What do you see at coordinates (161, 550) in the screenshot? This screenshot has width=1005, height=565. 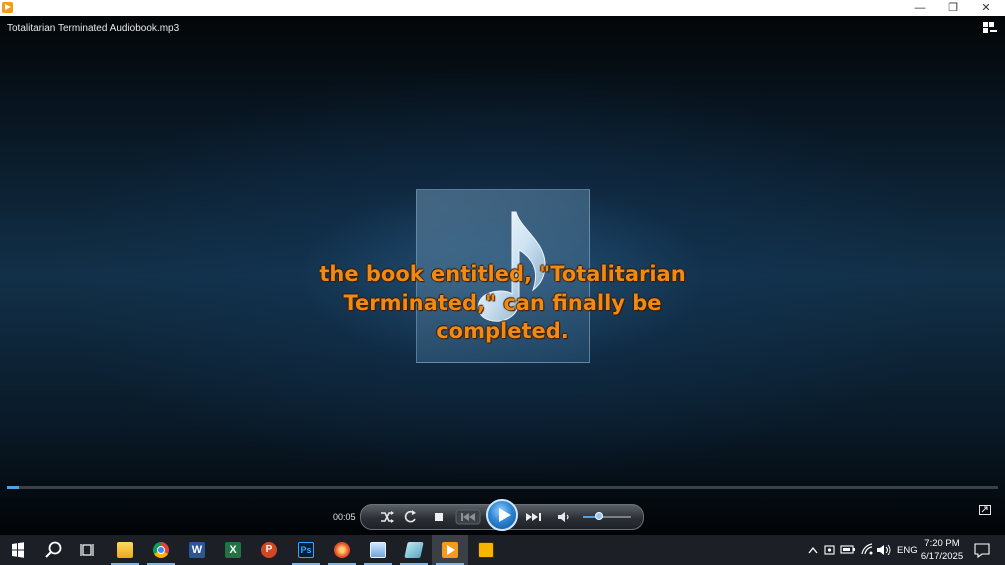 I see `chrome-icon` at bounding box center [161, 550].